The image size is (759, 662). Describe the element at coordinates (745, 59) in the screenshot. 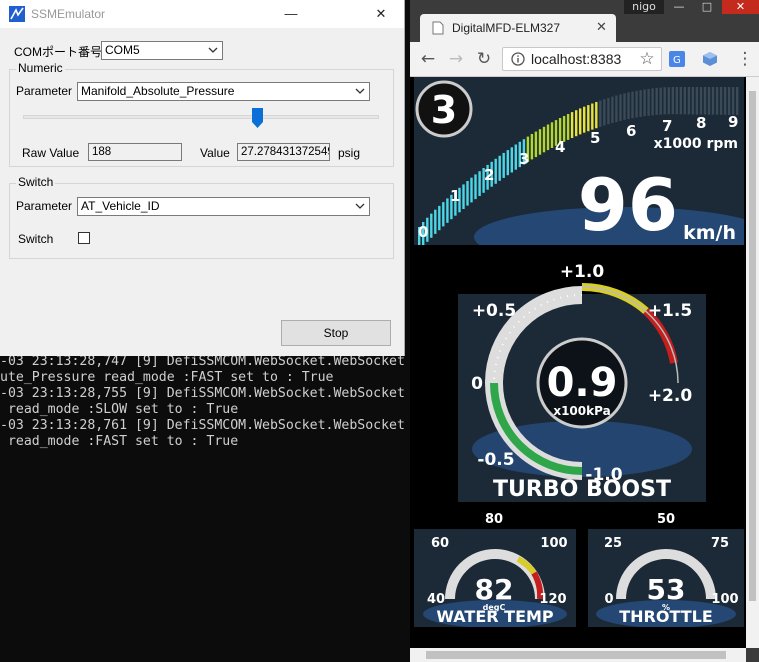

I see `menu-icon: ⋮` at that location.